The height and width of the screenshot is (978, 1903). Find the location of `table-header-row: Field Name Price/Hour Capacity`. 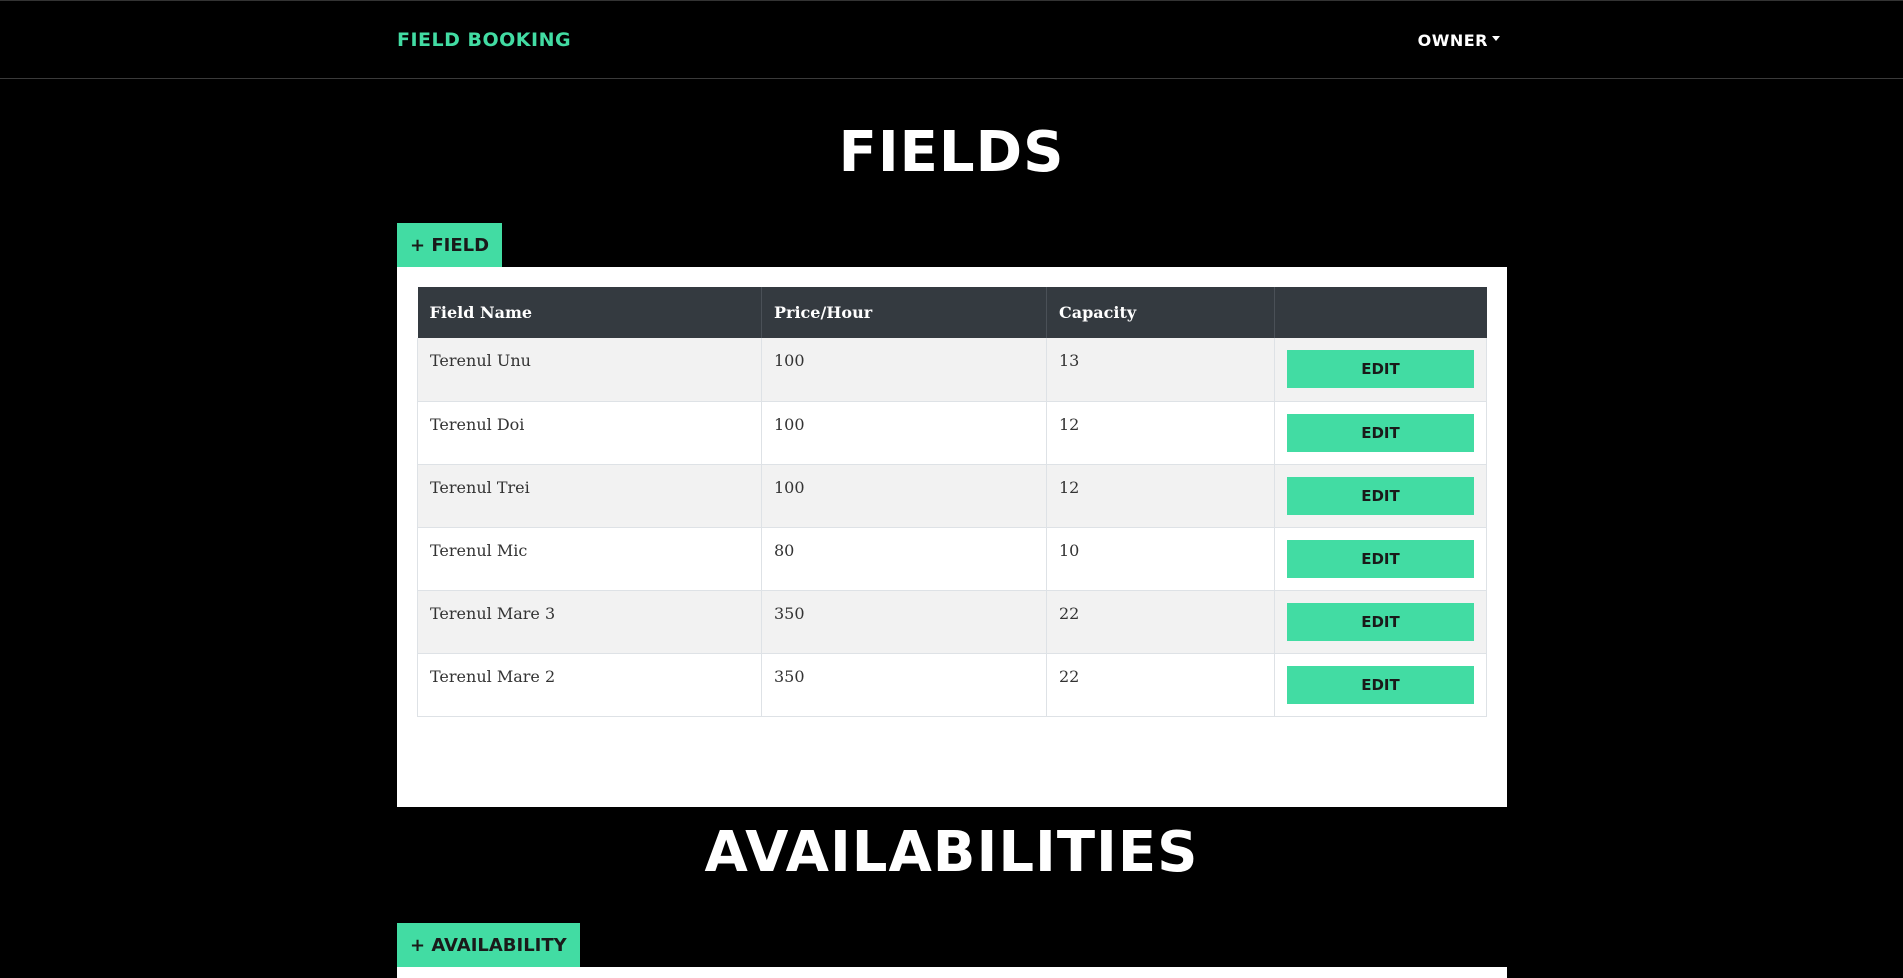

table-header-row: Field Name Price/Hour Capacity is located at coordinates (952, 312).